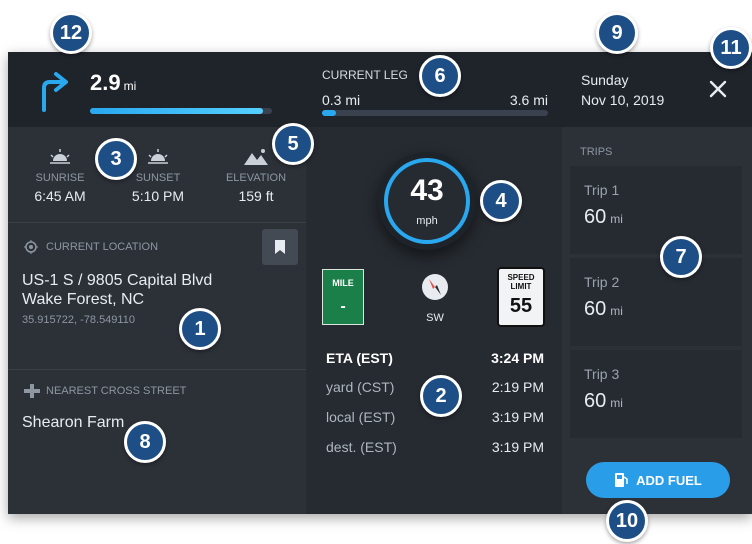 Image resolution: width=752 pixels, height=544 pixels. I want to click on current-location-label: CURRENT LOCATION, so click(102, 247).